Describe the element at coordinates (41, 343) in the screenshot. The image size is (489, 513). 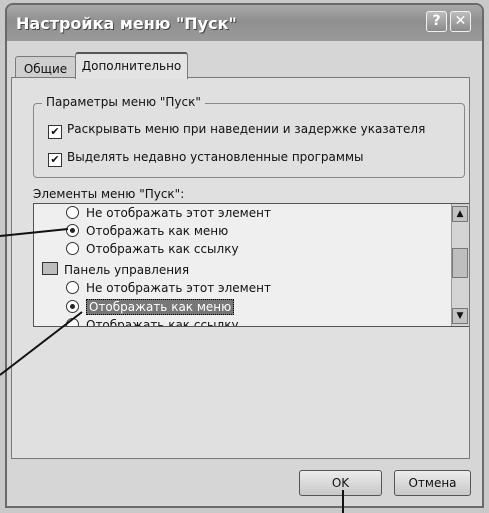
I see `callout-line-highlighted` at that location.